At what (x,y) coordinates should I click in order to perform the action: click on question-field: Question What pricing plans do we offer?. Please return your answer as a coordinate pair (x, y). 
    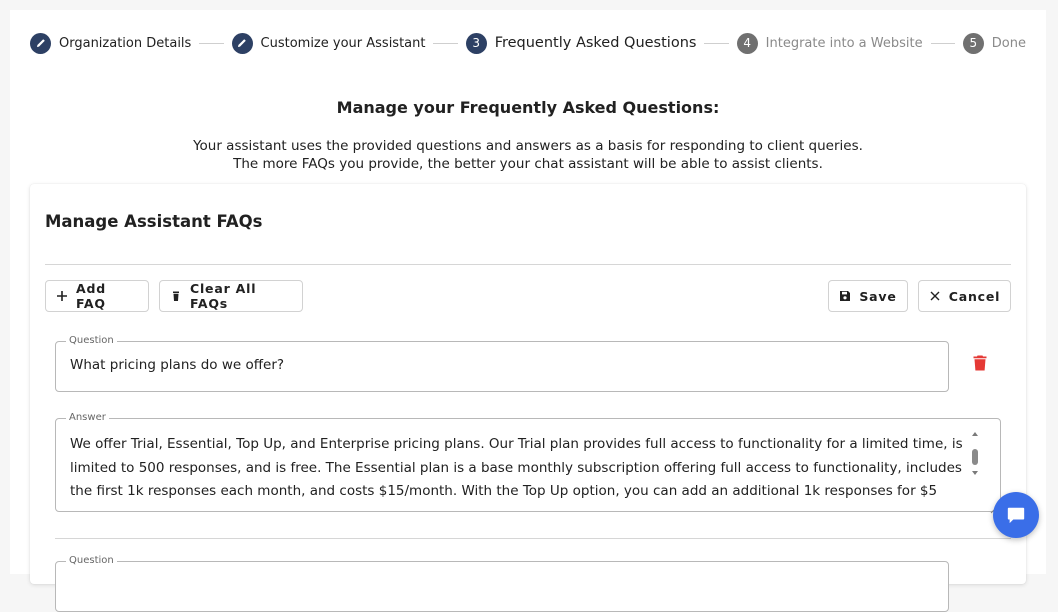
    Looking at the image, I should click on (502, 363).